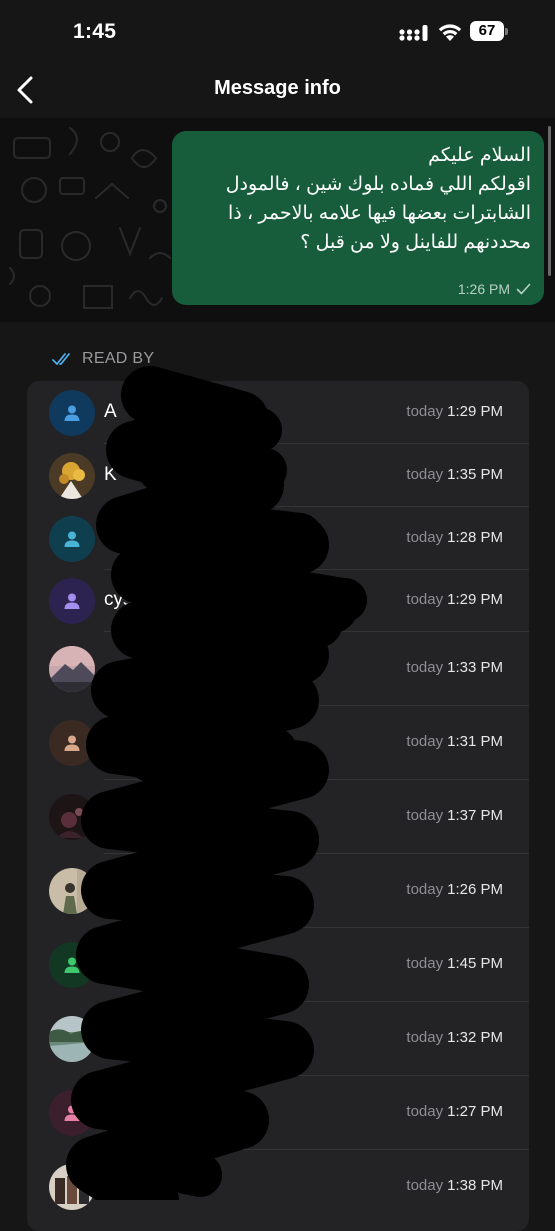 The height and width of the screenshot is (1231, 555). I want to click on message-line: اقولكم اللي فماده بلوك شين ، فالمودل, so click(378, 184).